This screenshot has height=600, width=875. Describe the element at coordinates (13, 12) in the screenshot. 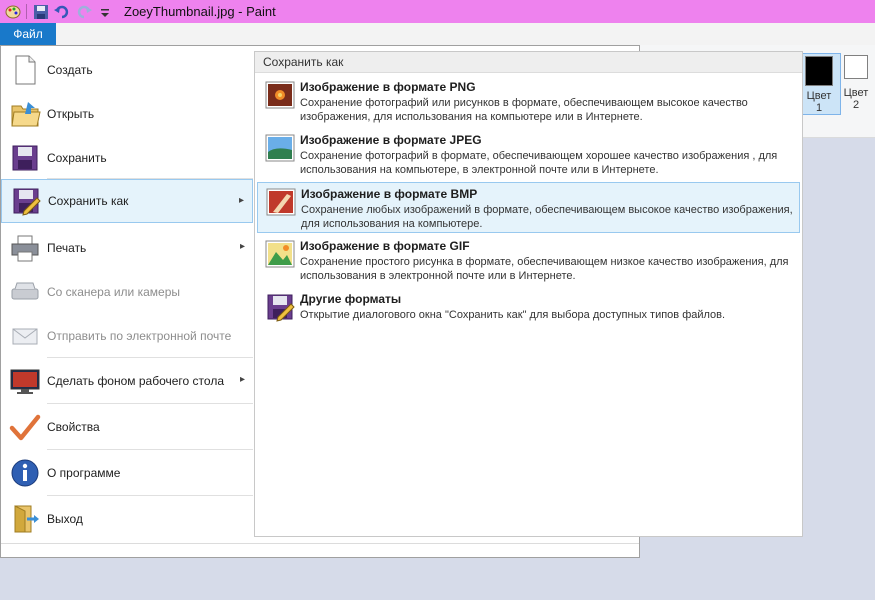

I see `paint-app-icon` at that location.